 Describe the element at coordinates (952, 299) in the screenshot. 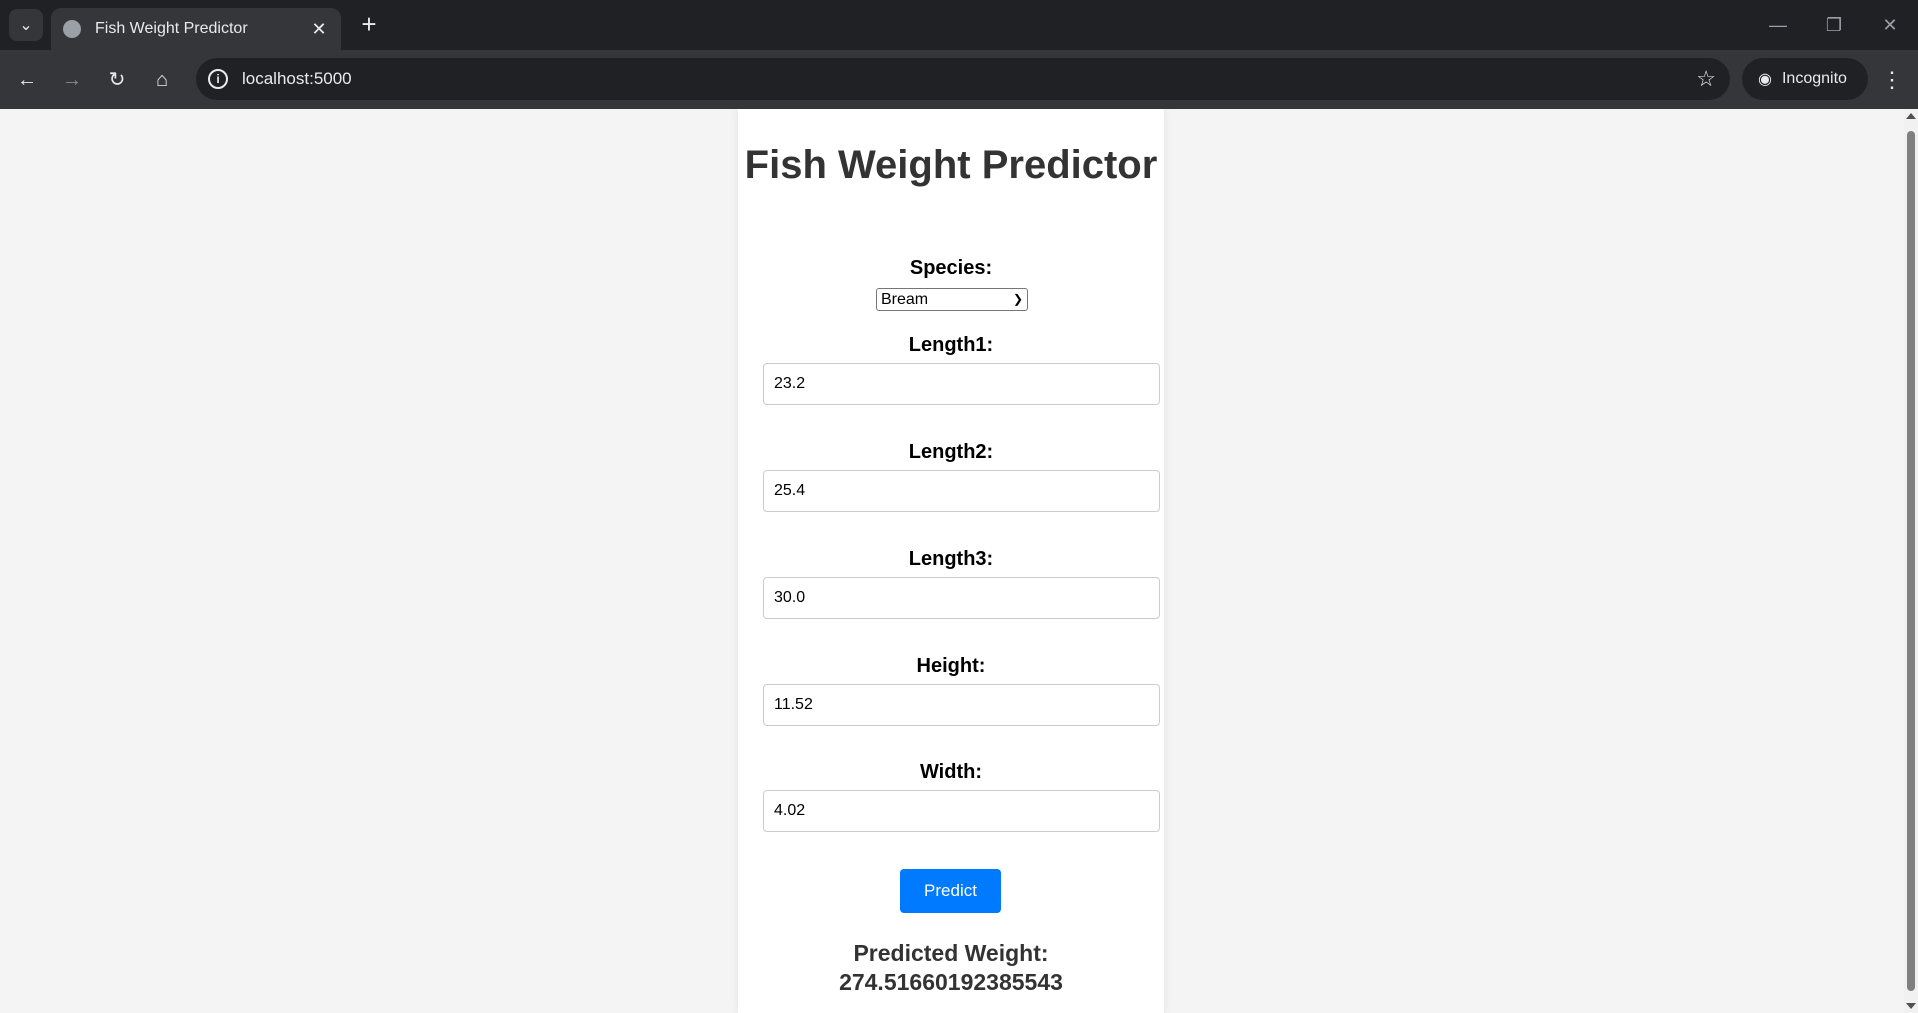

I see `species-select: Bream ❯` at that location.